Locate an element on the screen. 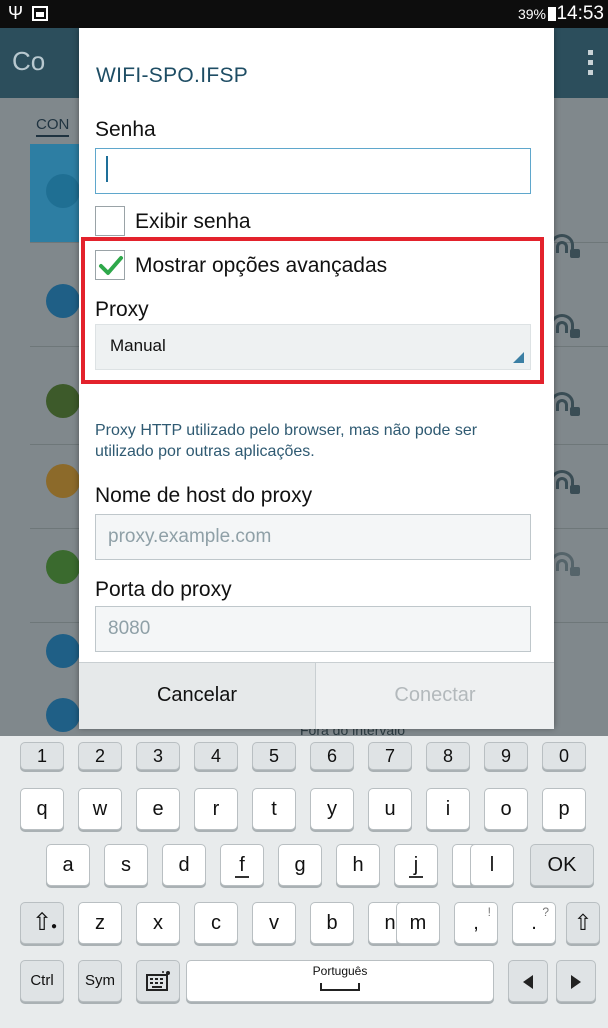 This screenshot has width=608, height=1028. key-2: 2 is located at coordinates (100, 756).